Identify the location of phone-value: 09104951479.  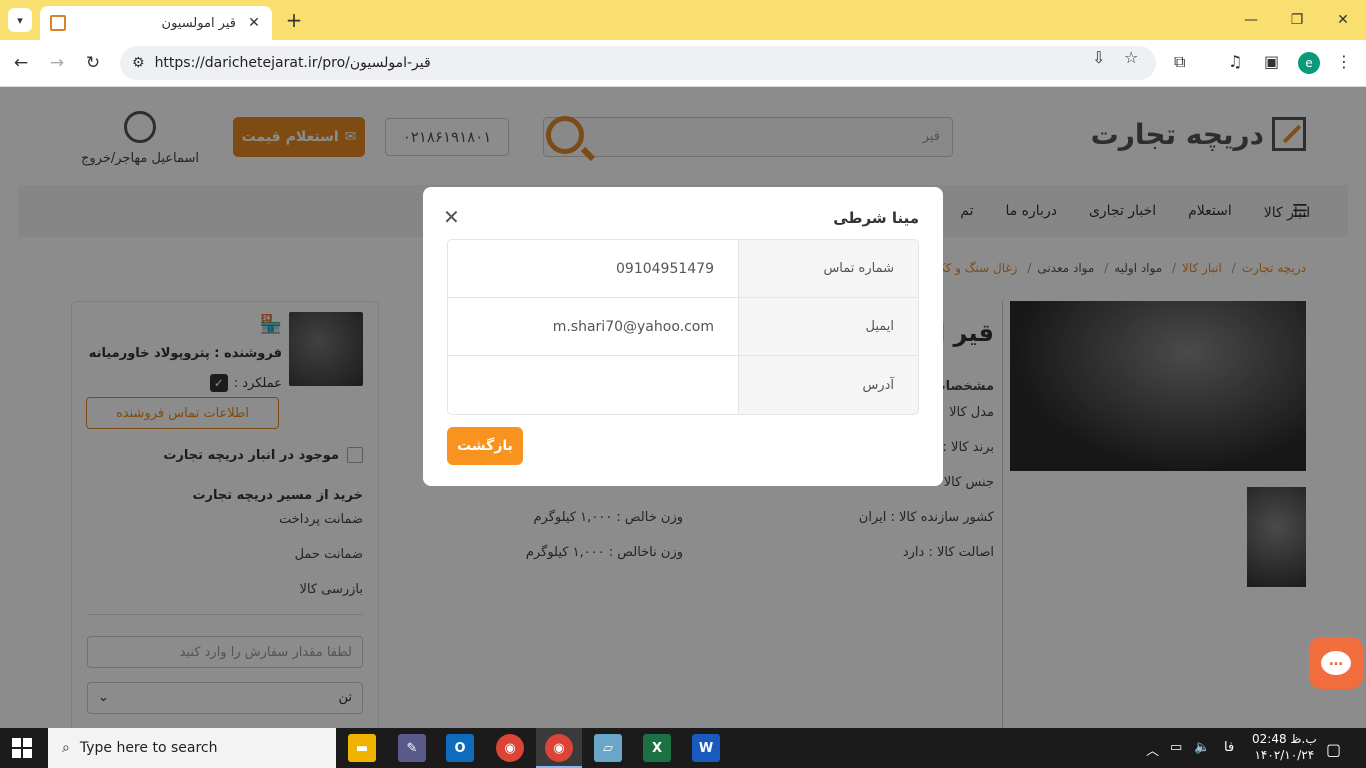
(665, 268).